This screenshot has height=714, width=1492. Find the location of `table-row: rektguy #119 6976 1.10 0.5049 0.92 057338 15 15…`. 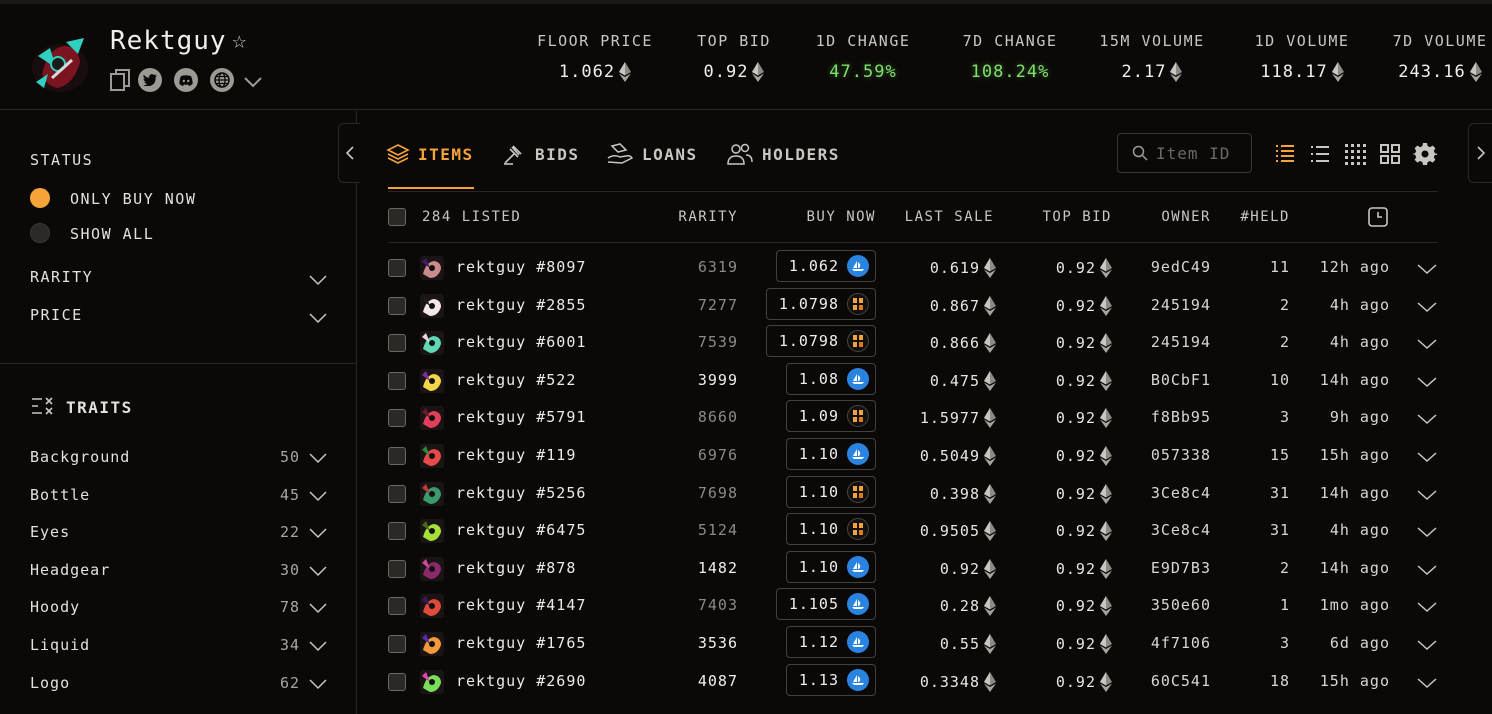

table-row: rektguy #119 6976 1.10 0.5049 0.92 057338 15 15… is located at coordinates (913, 456).